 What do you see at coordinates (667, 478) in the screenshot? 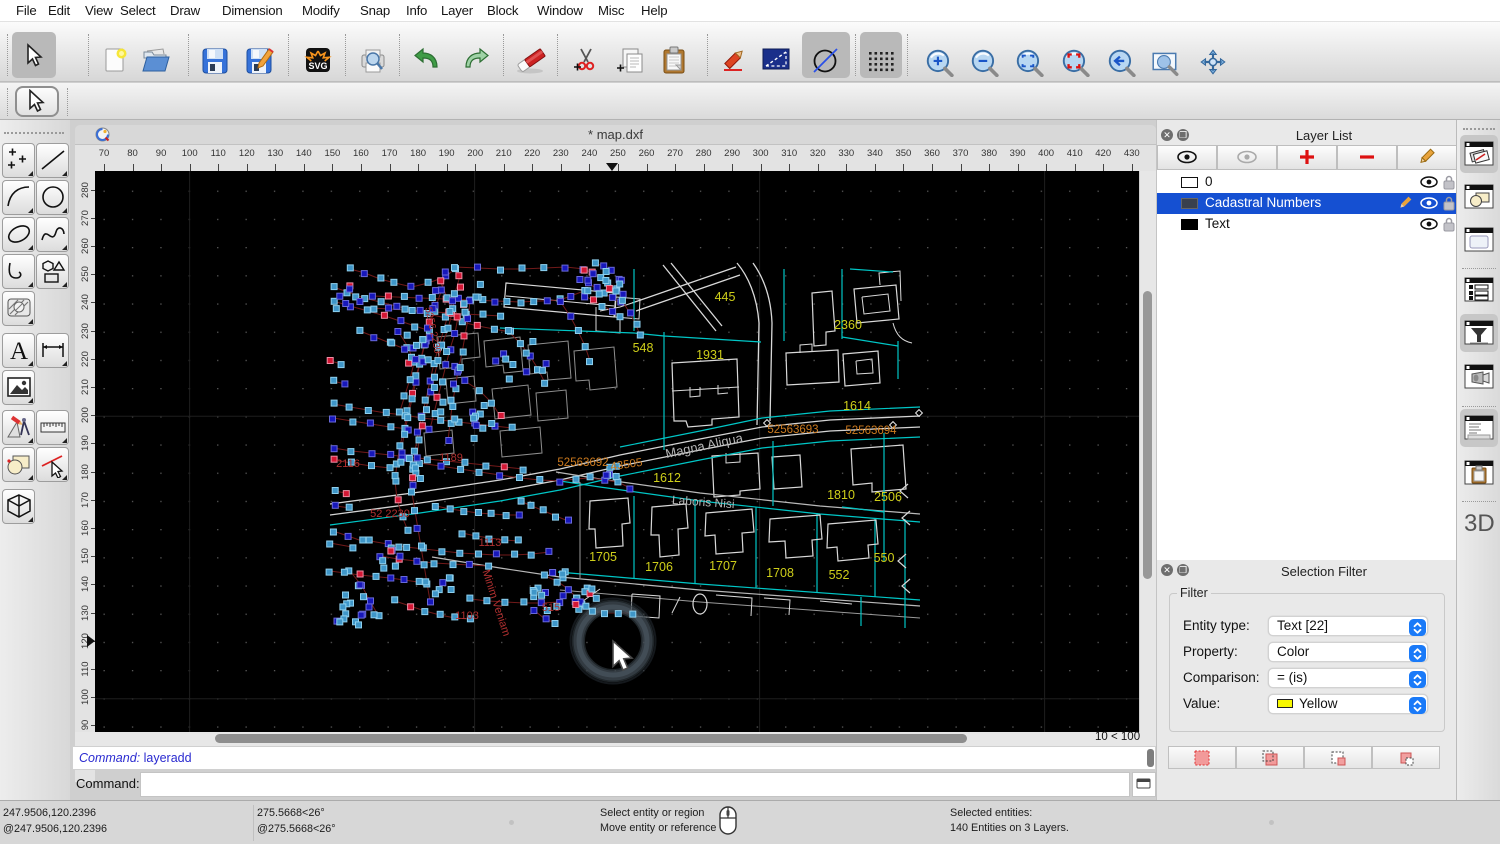
I see `svg-text: 1612` at bounding box center [667, 478].